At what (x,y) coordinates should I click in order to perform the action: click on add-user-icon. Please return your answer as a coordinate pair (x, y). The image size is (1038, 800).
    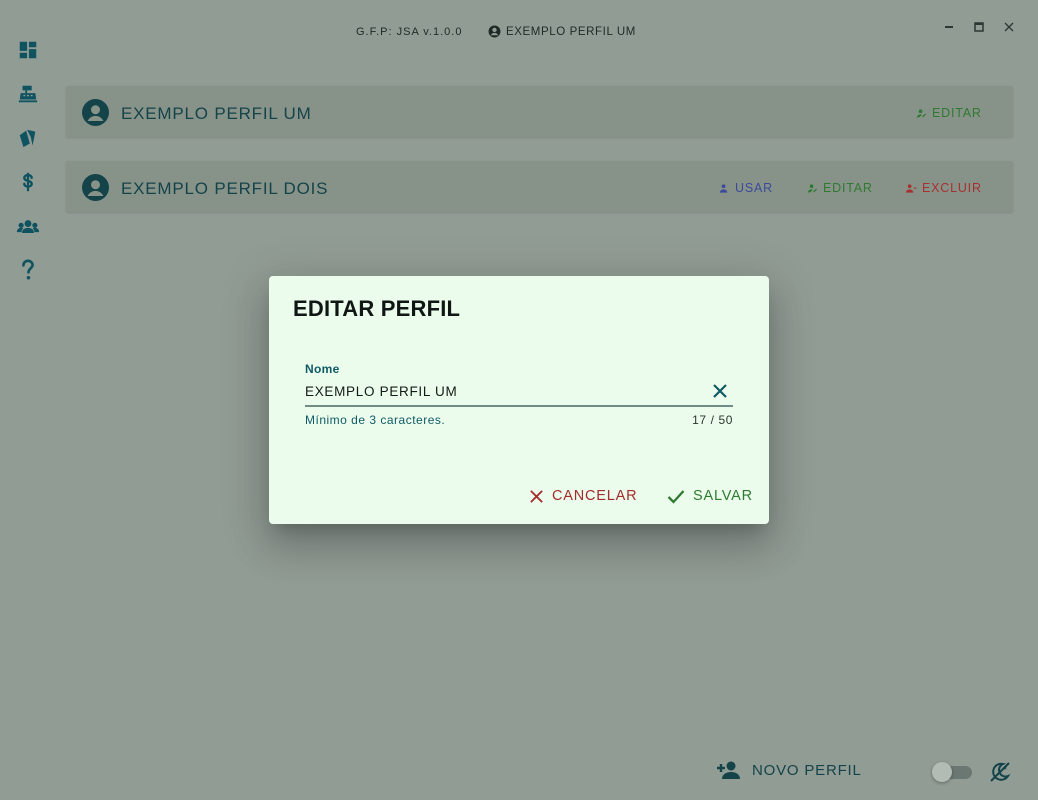
    Looking at the image, I should click on (728, 770).